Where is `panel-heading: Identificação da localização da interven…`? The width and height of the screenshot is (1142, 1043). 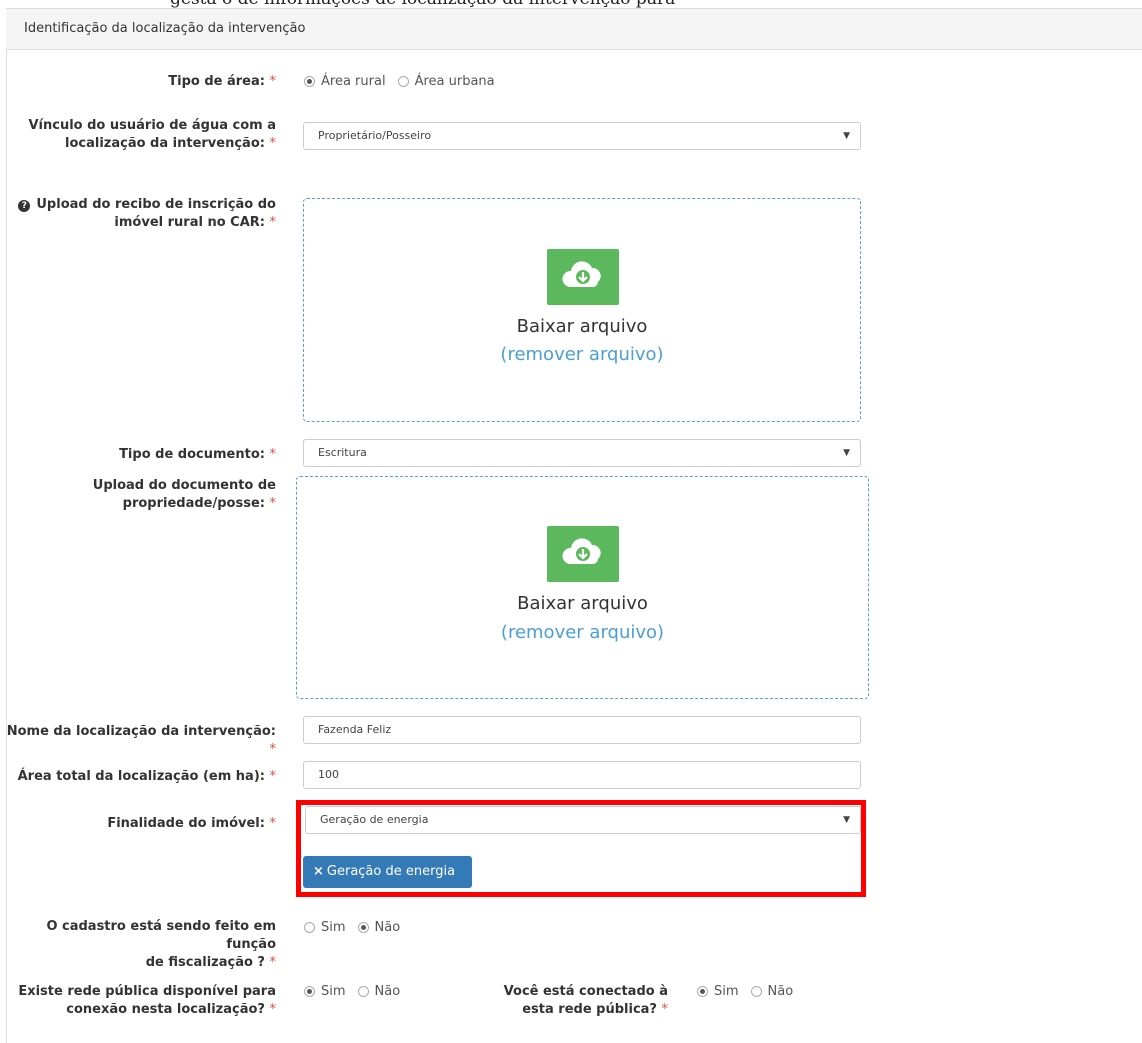
panel-heading: Identificação da localização da interven… is located at coordinates (574, 29).